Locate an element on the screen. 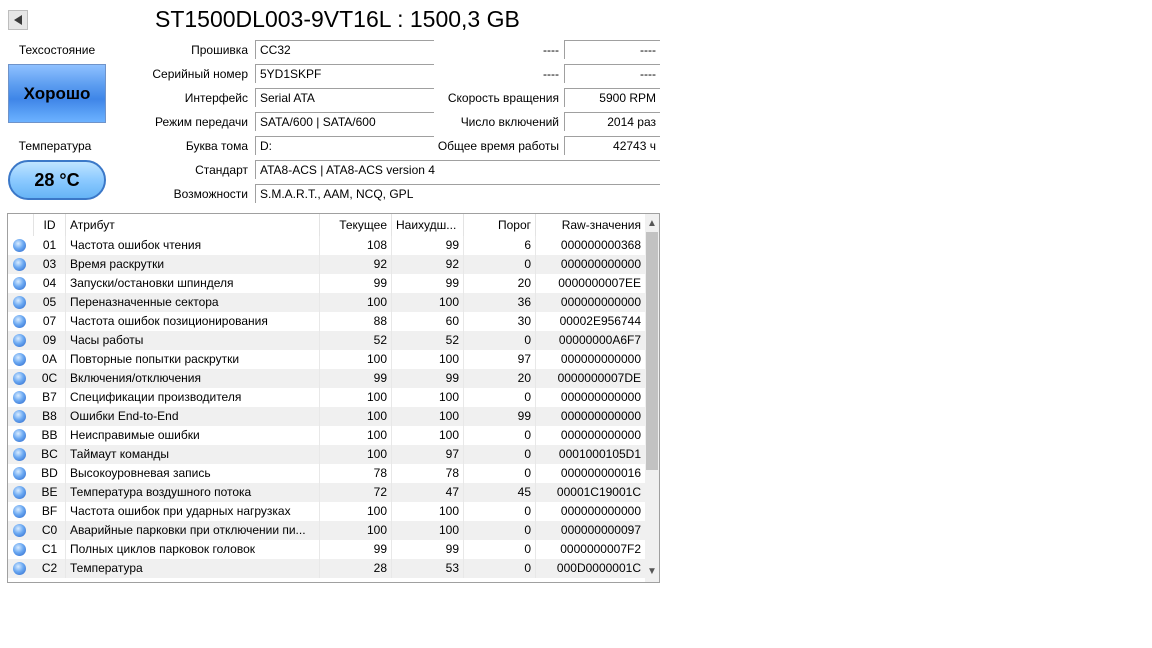 Image resolution: width=1152 pixels, height=648 pixels. cell-id: BF is located at coordinates (50, 511).